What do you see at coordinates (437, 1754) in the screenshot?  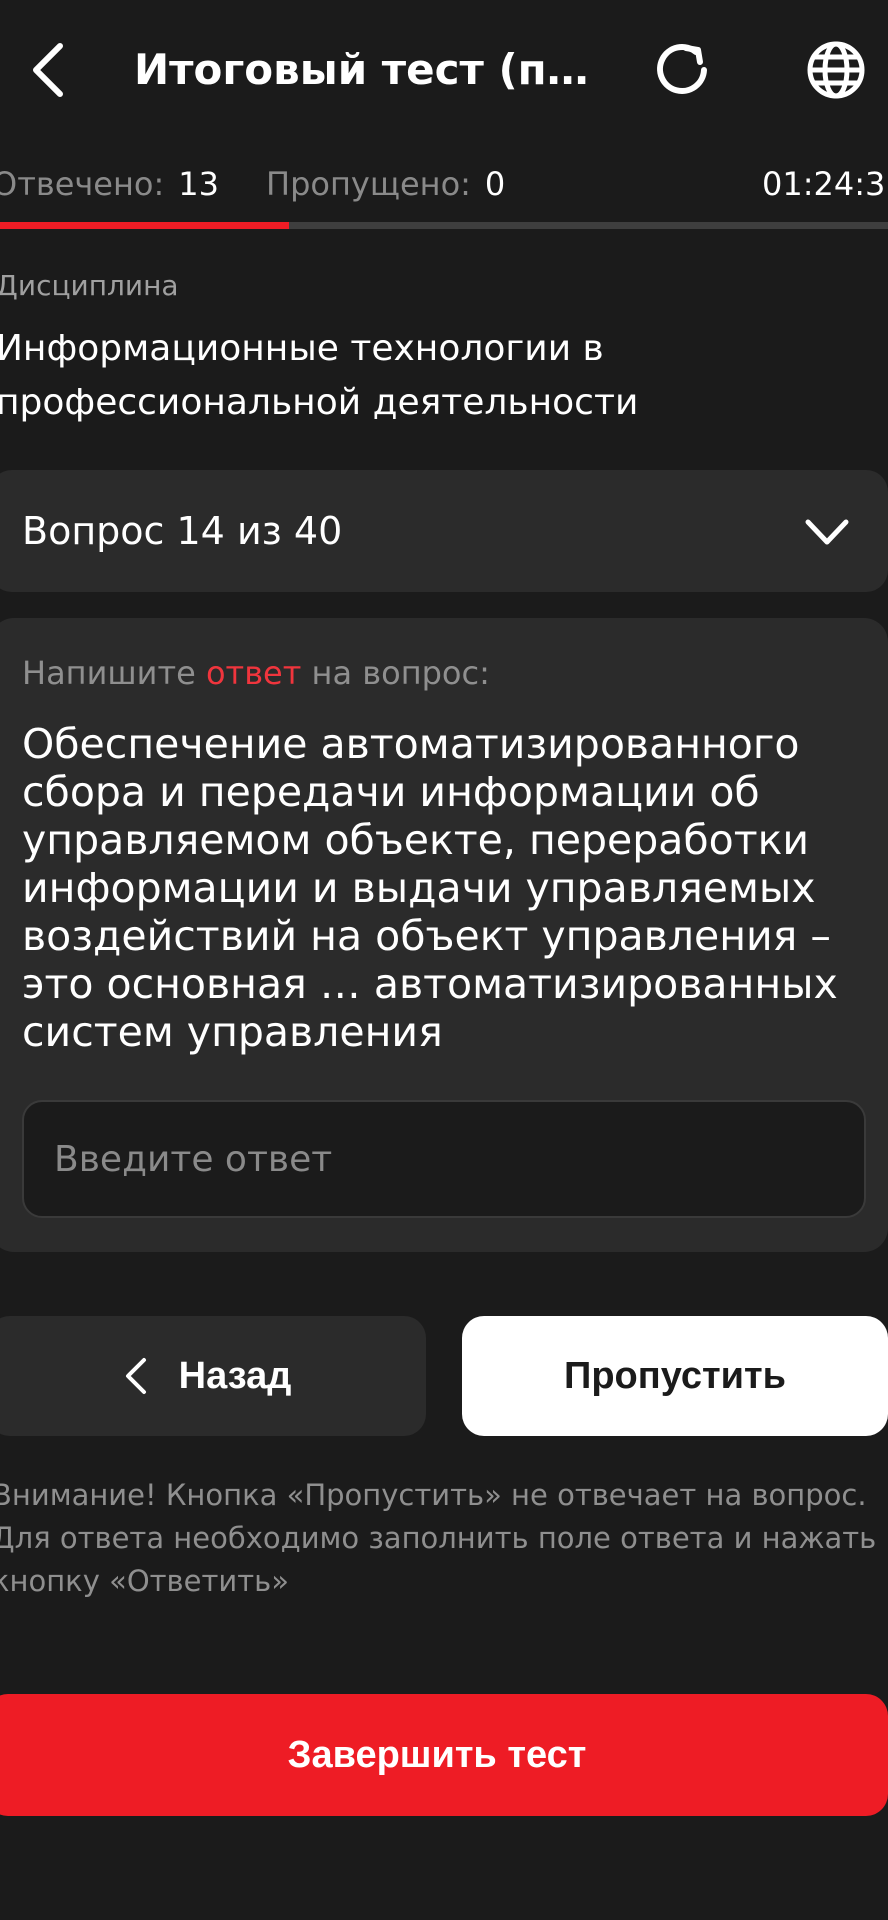 I see `finish-test-label: Завершить тест` at bounding box center [437, 1754].